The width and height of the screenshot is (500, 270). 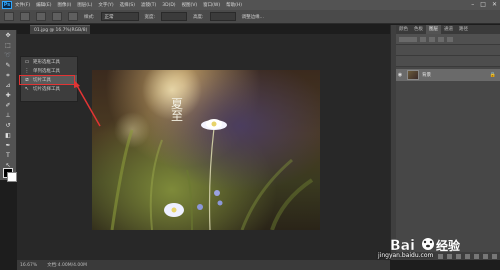 What do you see at coordinates (234, 5) in the screenshot?
I see `menu-help: 帮助(H)` at bounding box center [234, 5].